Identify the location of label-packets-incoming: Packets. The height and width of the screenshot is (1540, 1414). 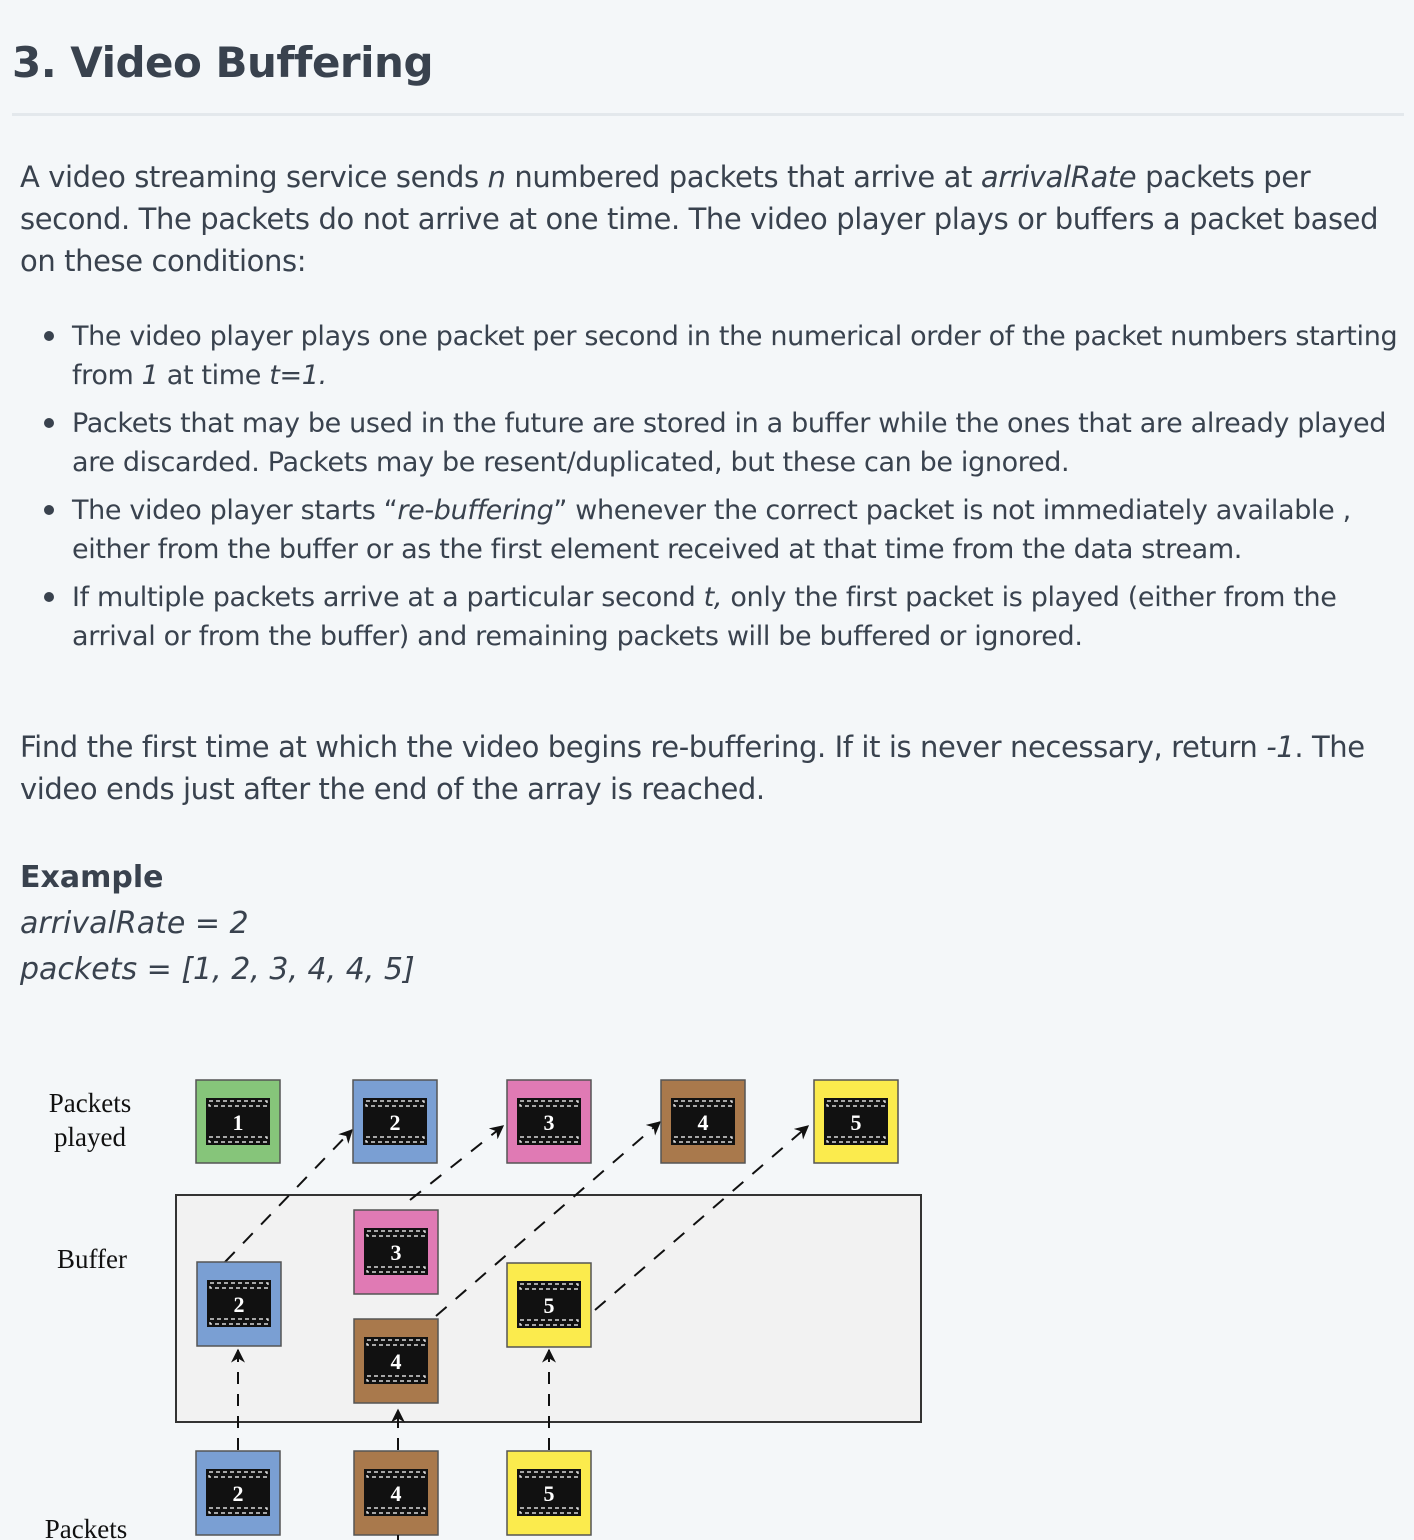
(86, 1527).